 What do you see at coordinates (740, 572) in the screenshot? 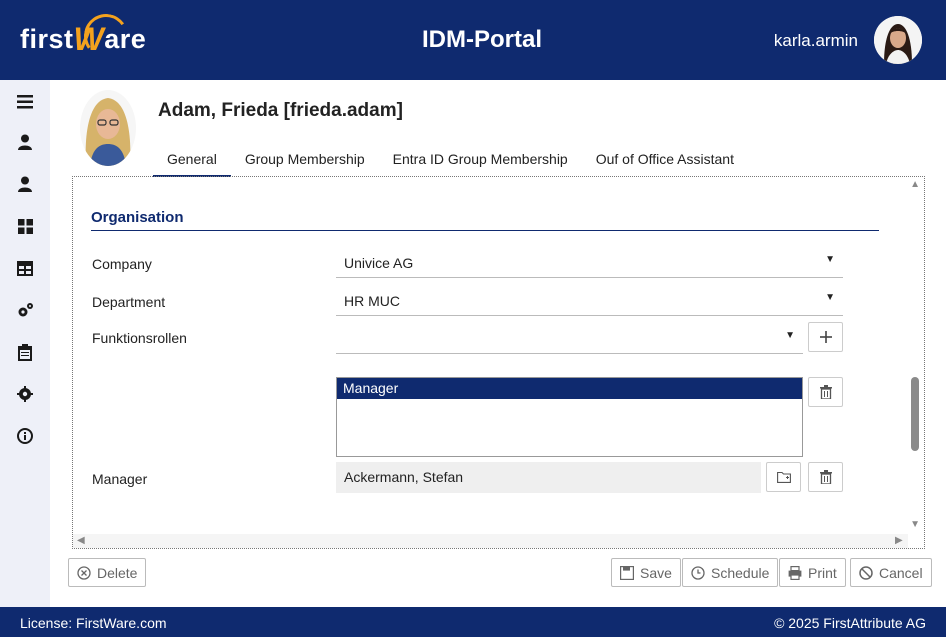
I see `schedule-label: Schedule` at bounding box center [740, 572].